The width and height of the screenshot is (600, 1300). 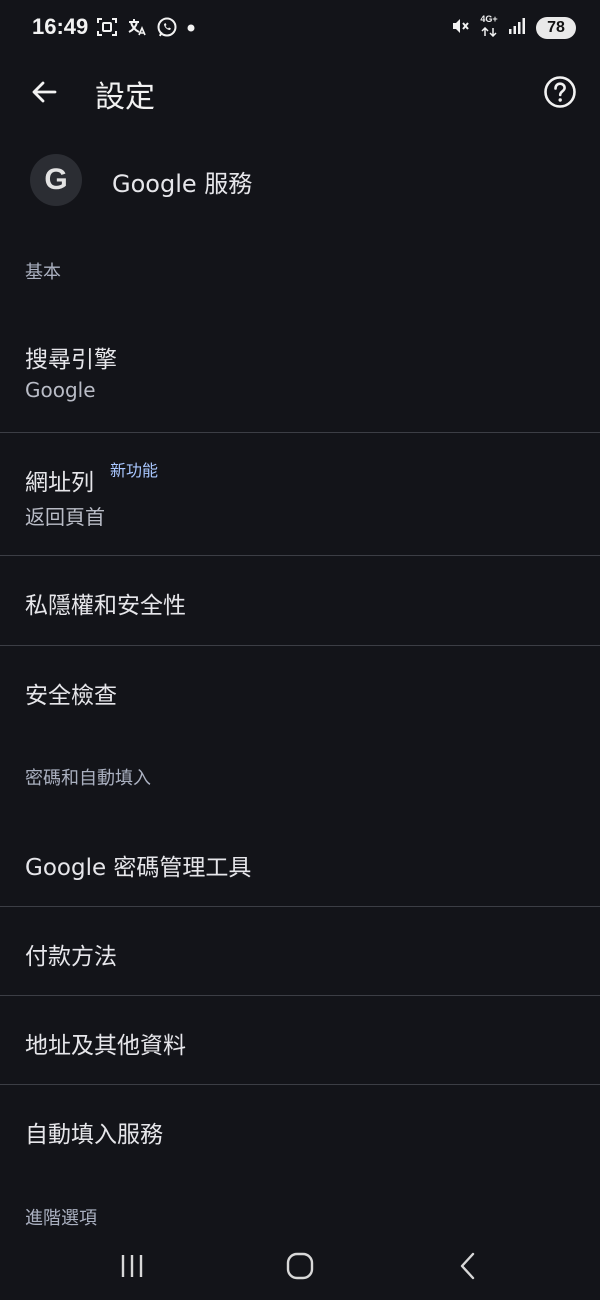 What do you see at coordinates (300, 1129) in the screenshot?
I see `autofill-services-row: 自動填入服務` at bounding box center [300, 1129].